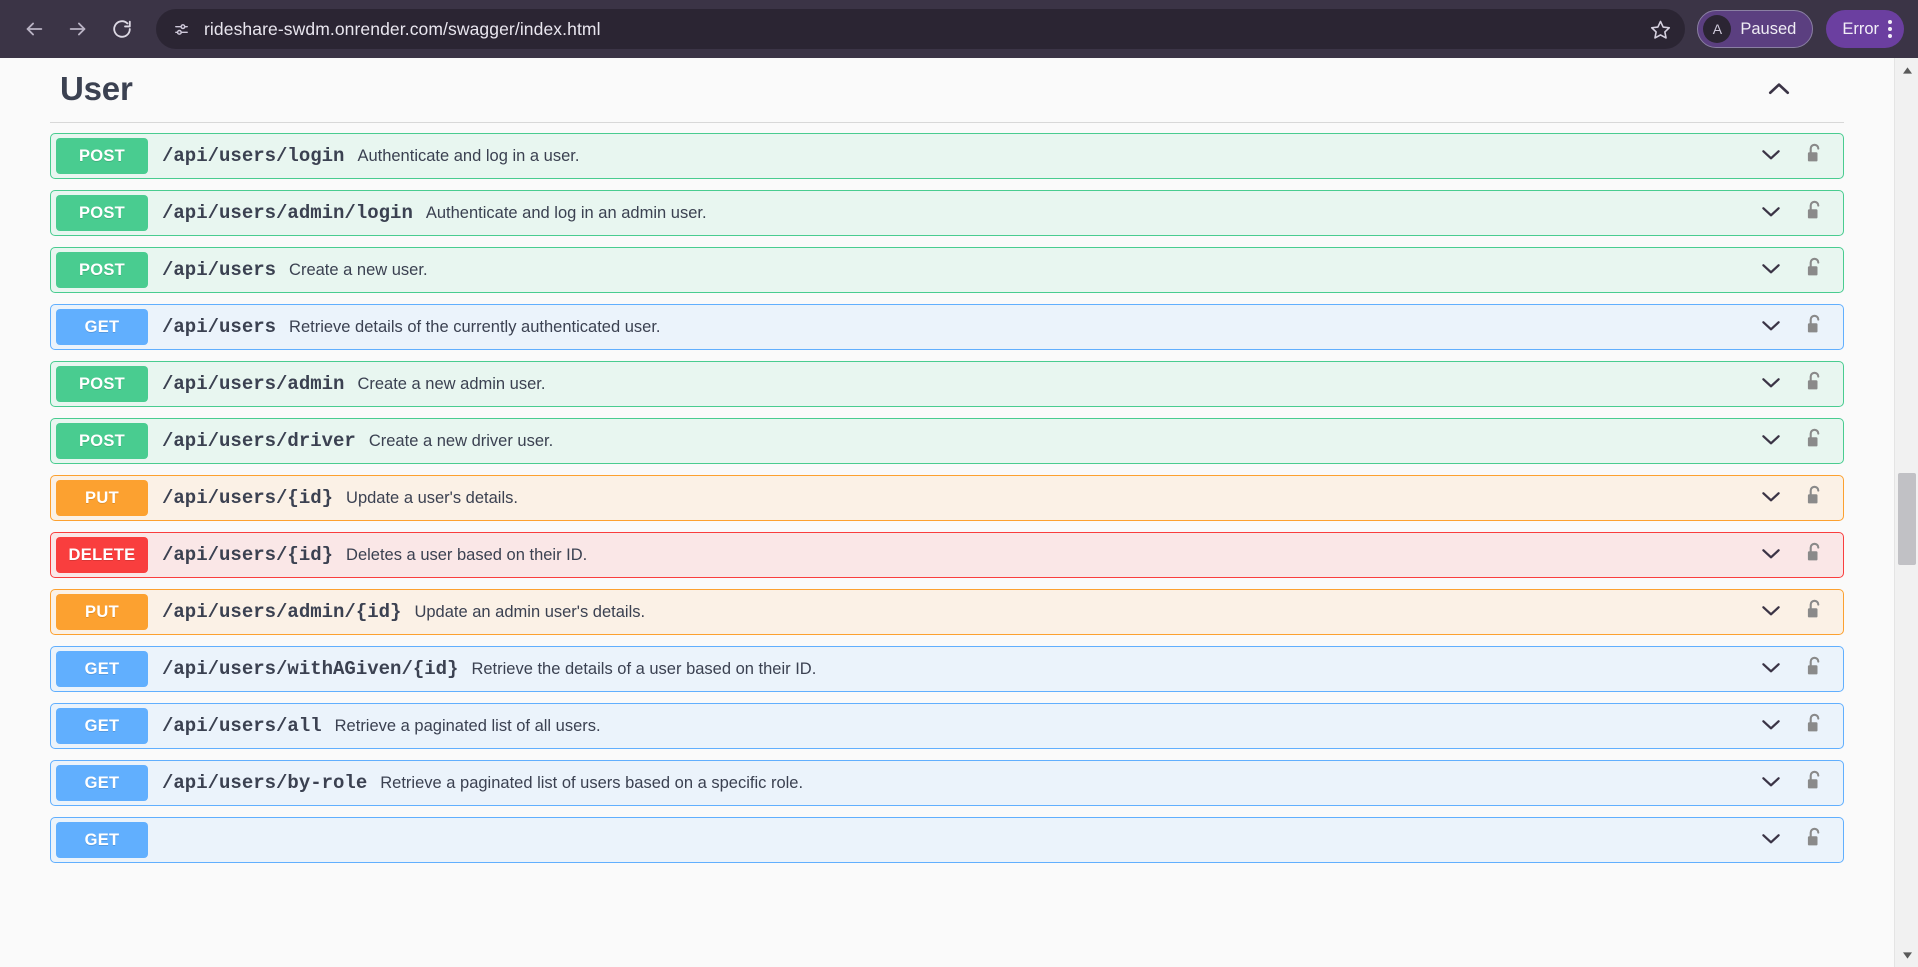 Image resolution: width=1918 pixels, height=967 pixels. Describe the element at coordinates (947, 270) in the screenshot. I see `operation-row: POST/api/users Create a new user.` at that location.